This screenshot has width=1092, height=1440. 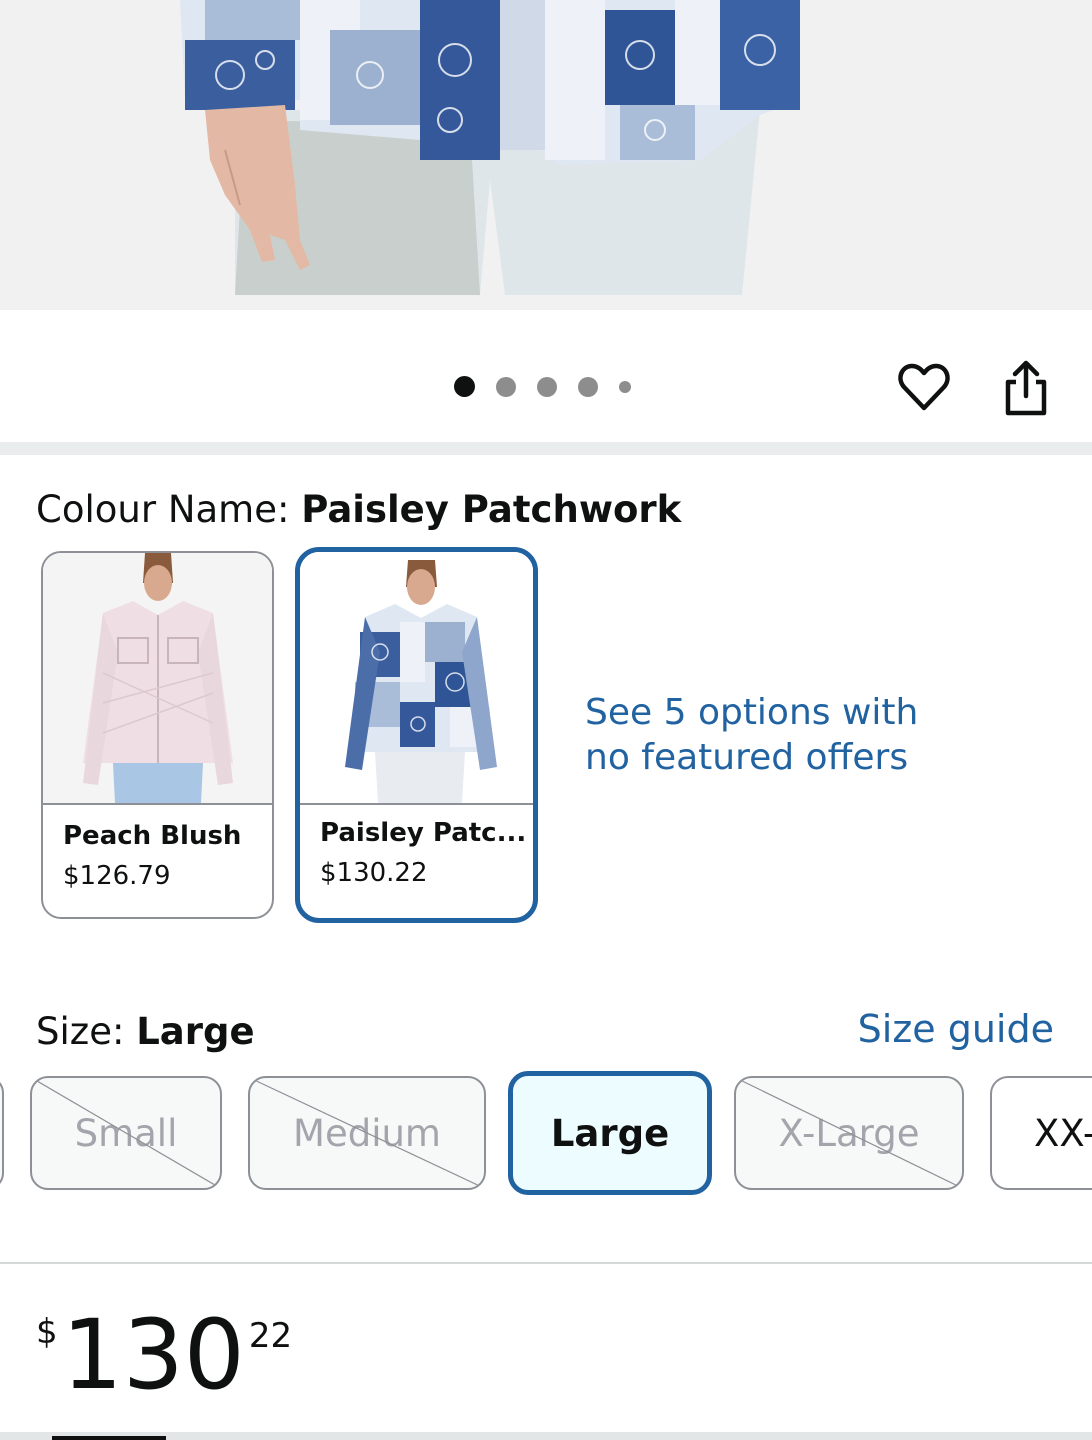 I want to click on section-divider-band, so click(x=546, y=448).